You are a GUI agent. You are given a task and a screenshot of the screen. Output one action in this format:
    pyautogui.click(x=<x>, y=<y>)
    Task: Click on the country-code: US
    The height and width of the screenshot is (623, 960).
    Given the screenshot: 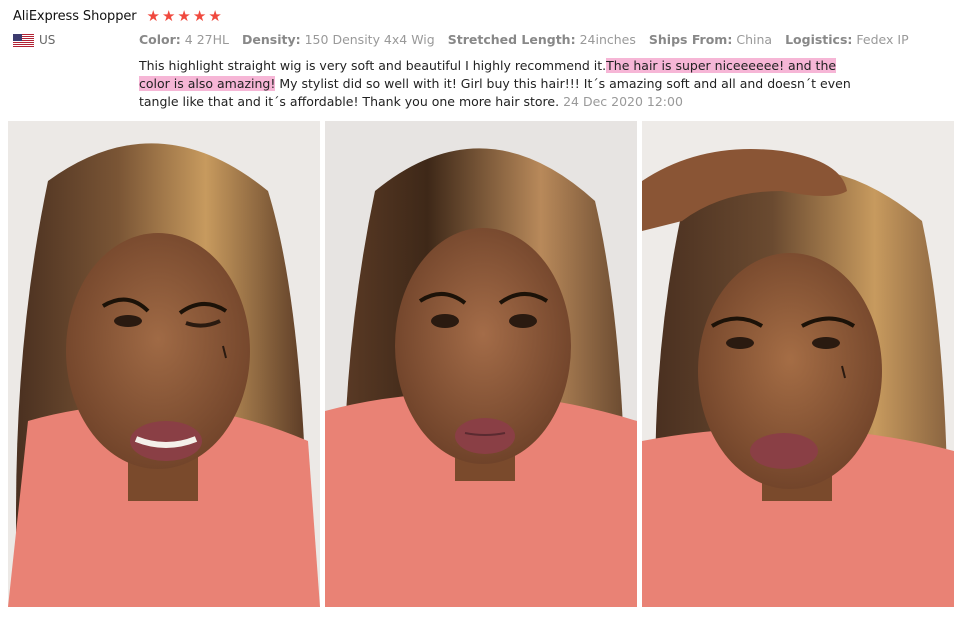 What is the action you would take?
    pyautogui.click(x=47, y=40)
    